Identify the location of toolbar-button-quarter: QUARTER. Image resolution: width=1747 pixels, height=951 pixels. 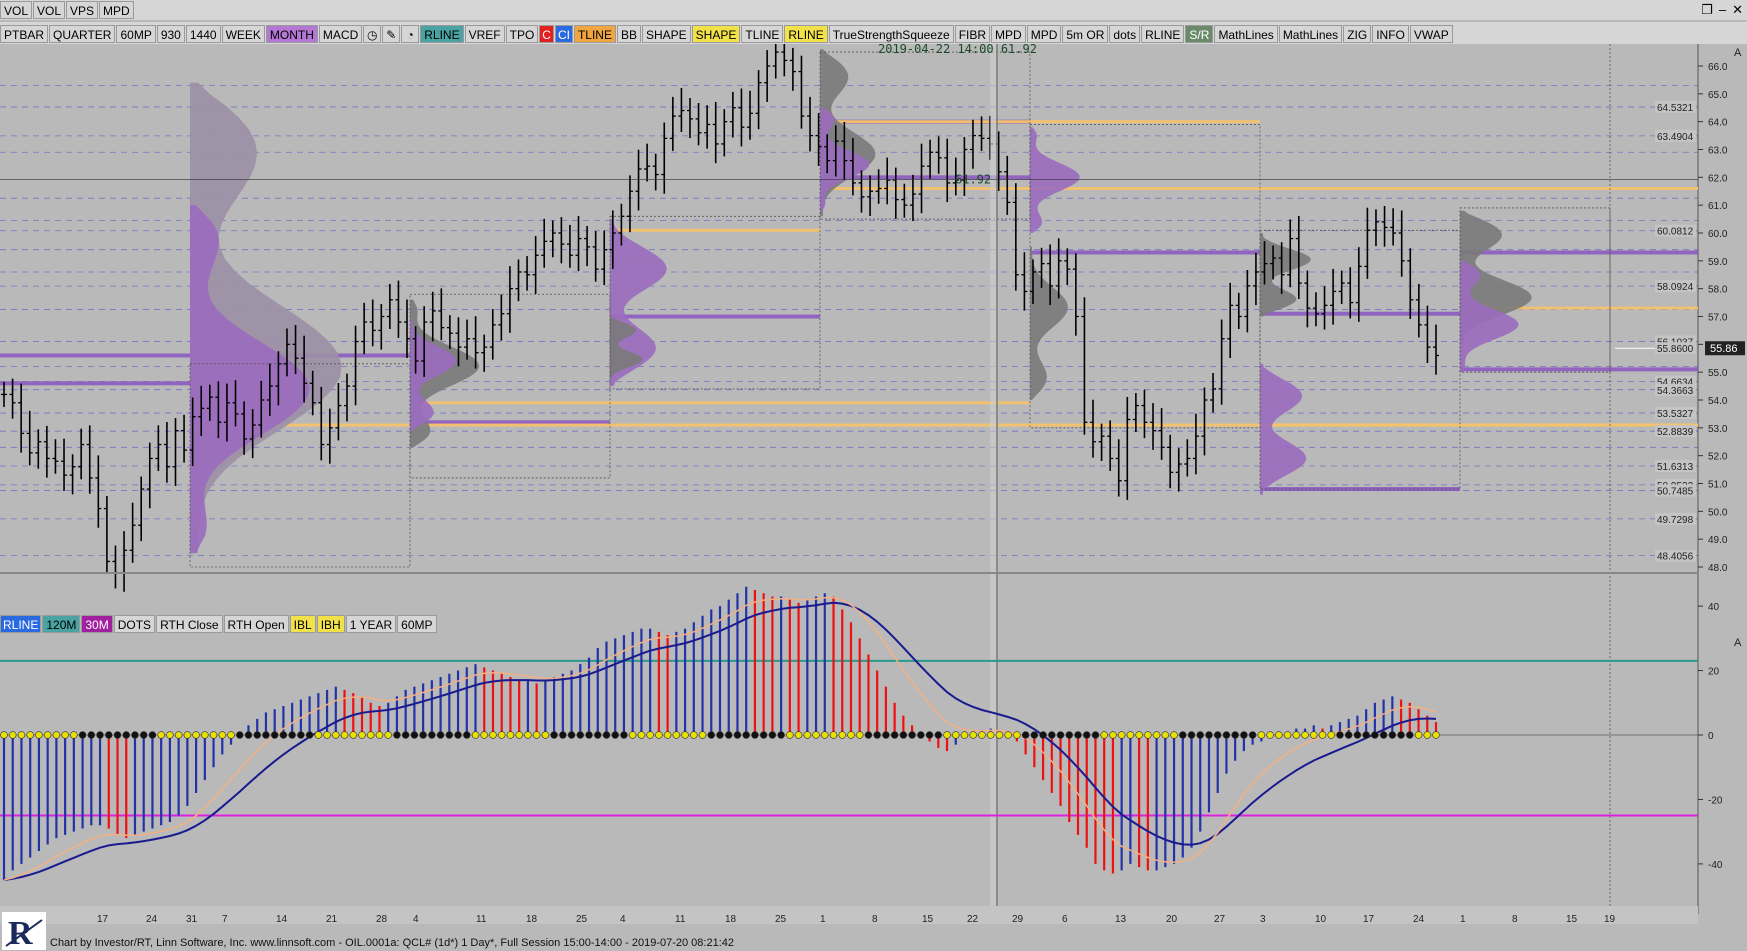
(82, 34).